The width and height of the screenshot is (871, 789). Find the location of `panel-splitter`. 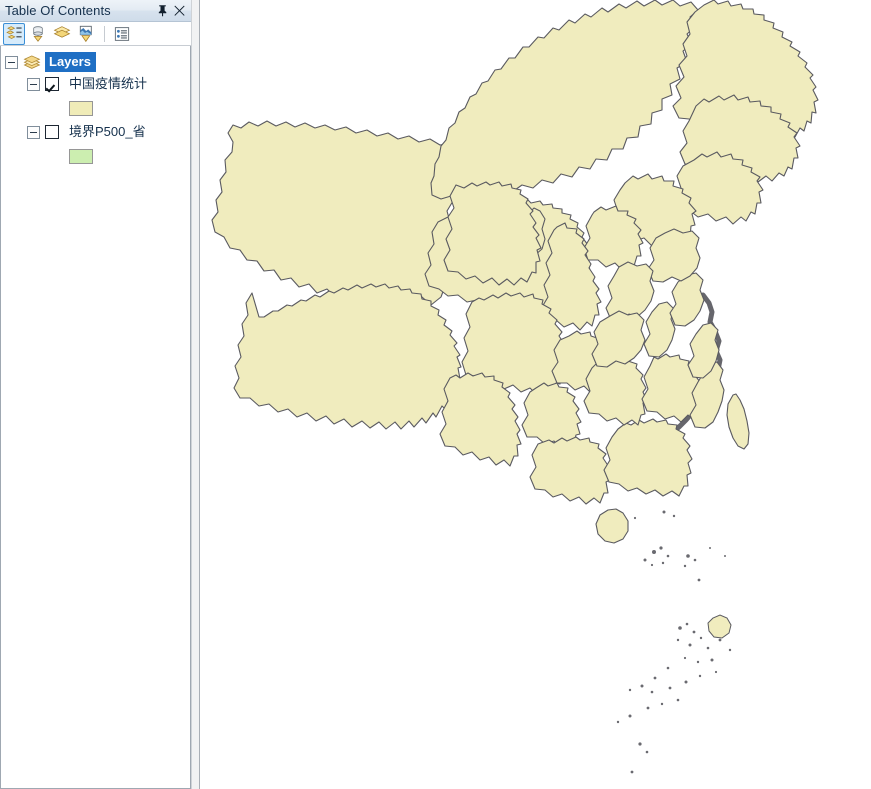

panel-splitter is located at coordinates (195, 394).